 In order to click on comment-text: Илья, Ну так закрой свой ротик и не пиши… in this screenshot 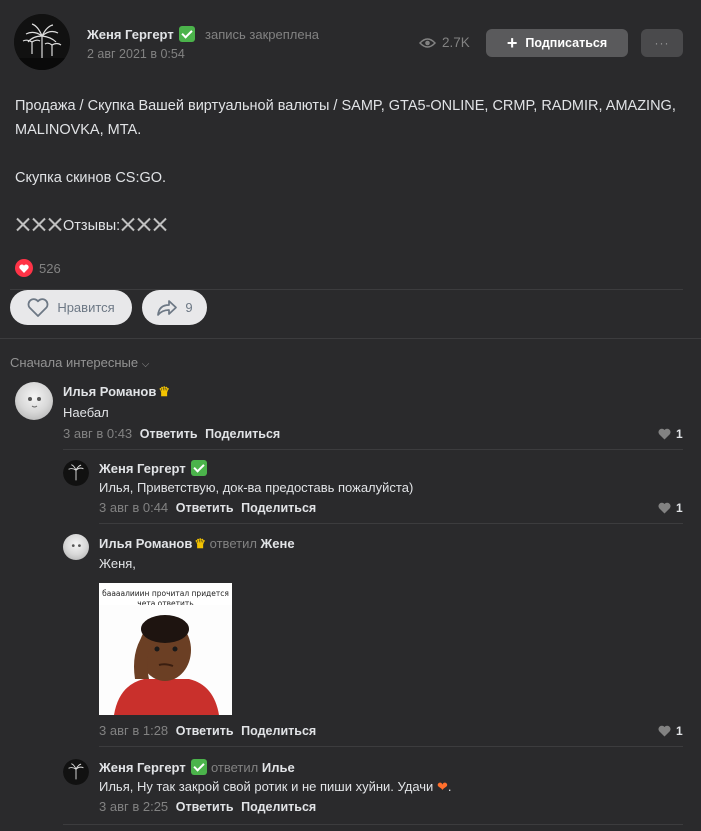, I will do `click(275, 786)`.